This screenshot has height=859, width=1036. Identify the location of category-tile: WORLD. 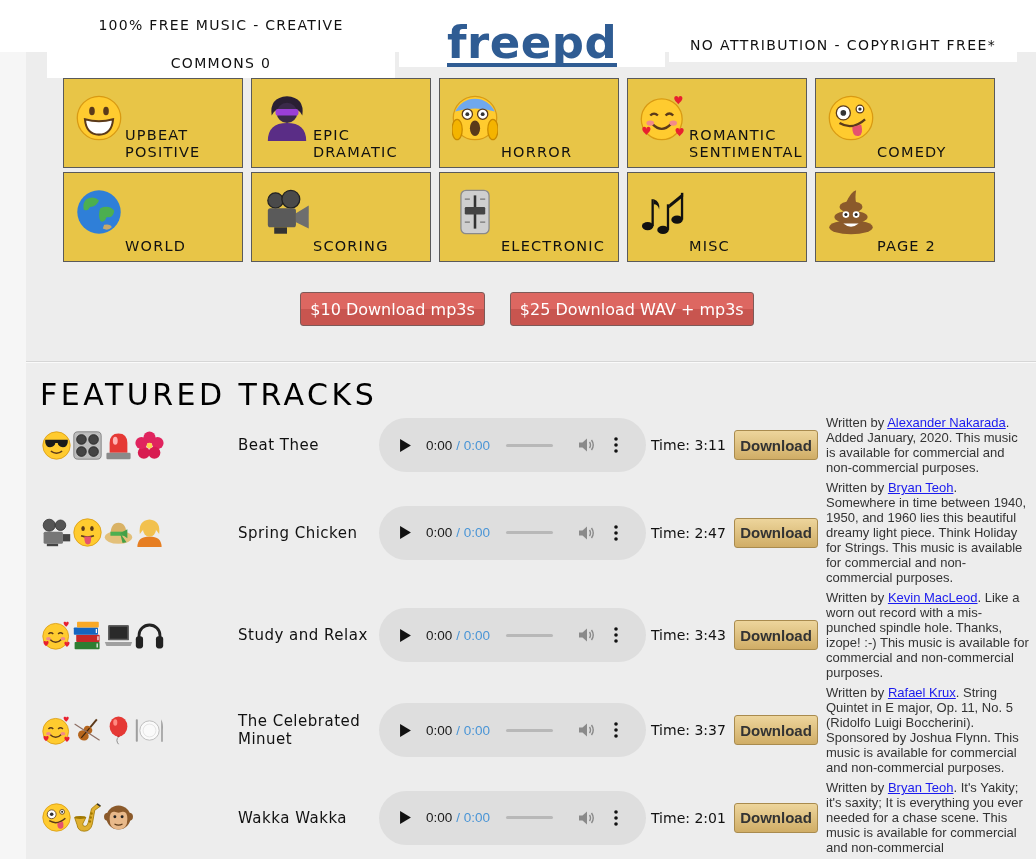
(153, 217).